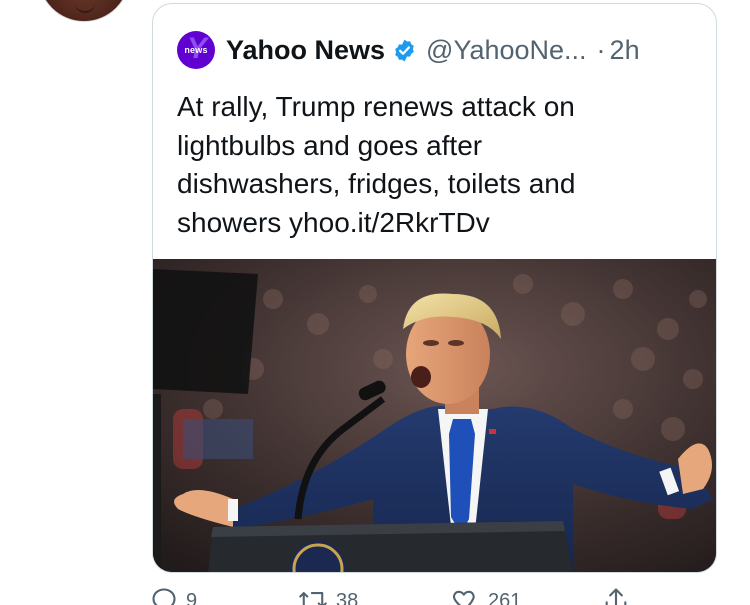 This screenshot has height=605, width=750. I want to click on timestamp: 2h, so click(625, 50).